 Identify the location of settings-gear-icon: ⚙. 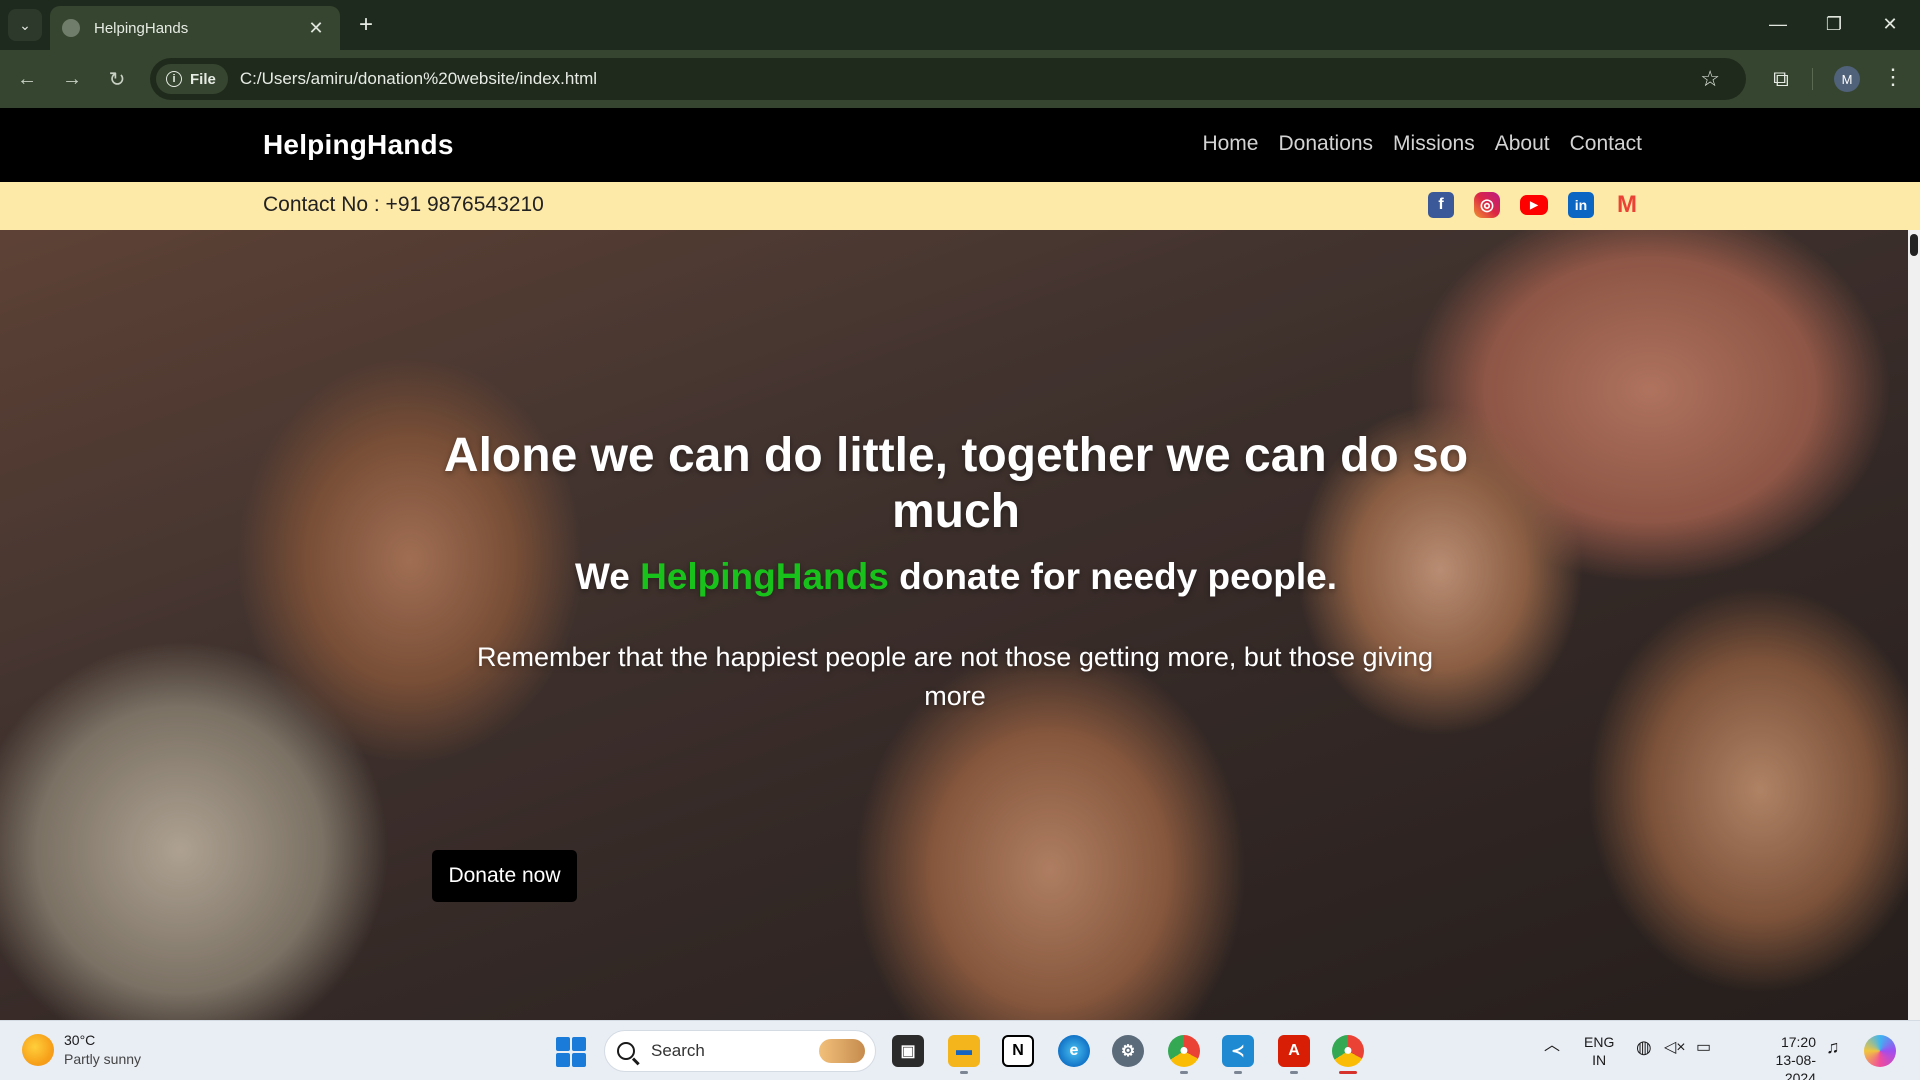
(1128, 1051).